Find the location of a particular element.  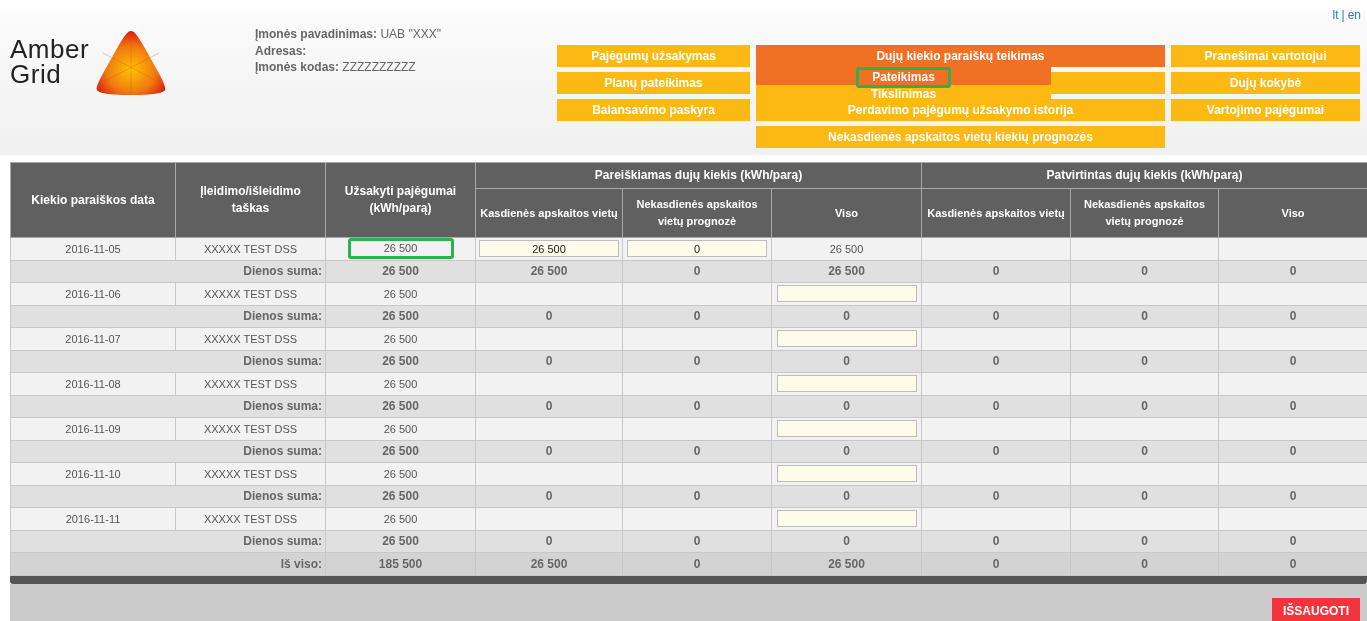

language-link: lt is located at coordinates (1335, 15).